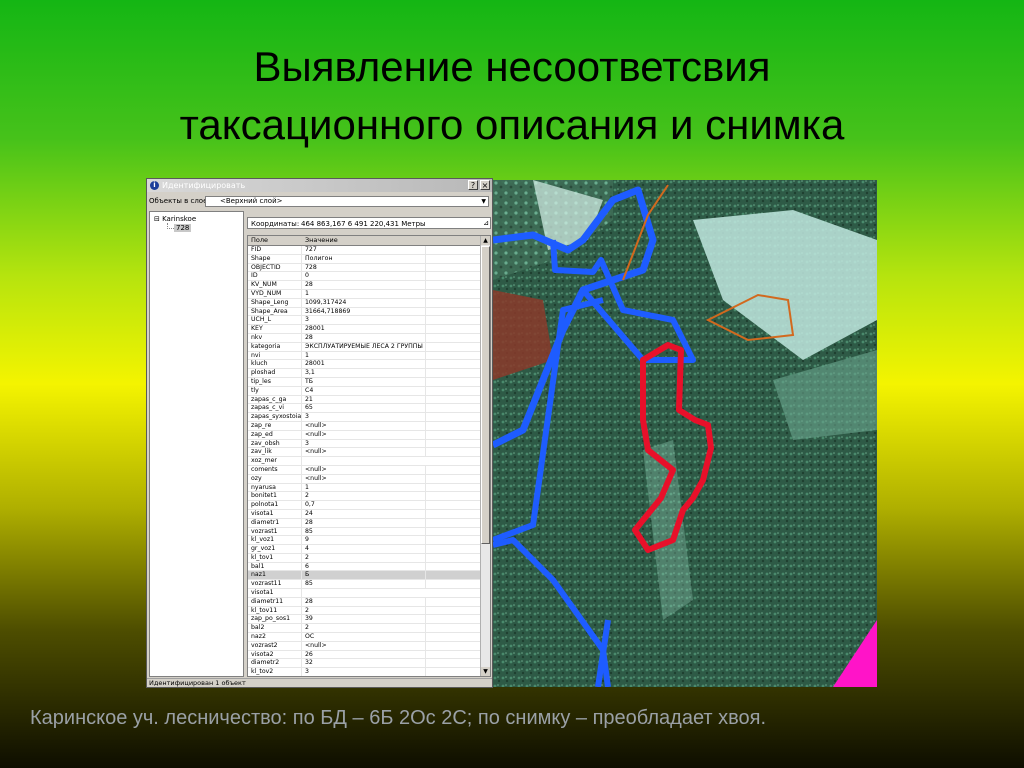  What do you see at coordinates (321, 240) in the screenshot?
I see `col-header-value: Значение` at bounding box center [321, 240].